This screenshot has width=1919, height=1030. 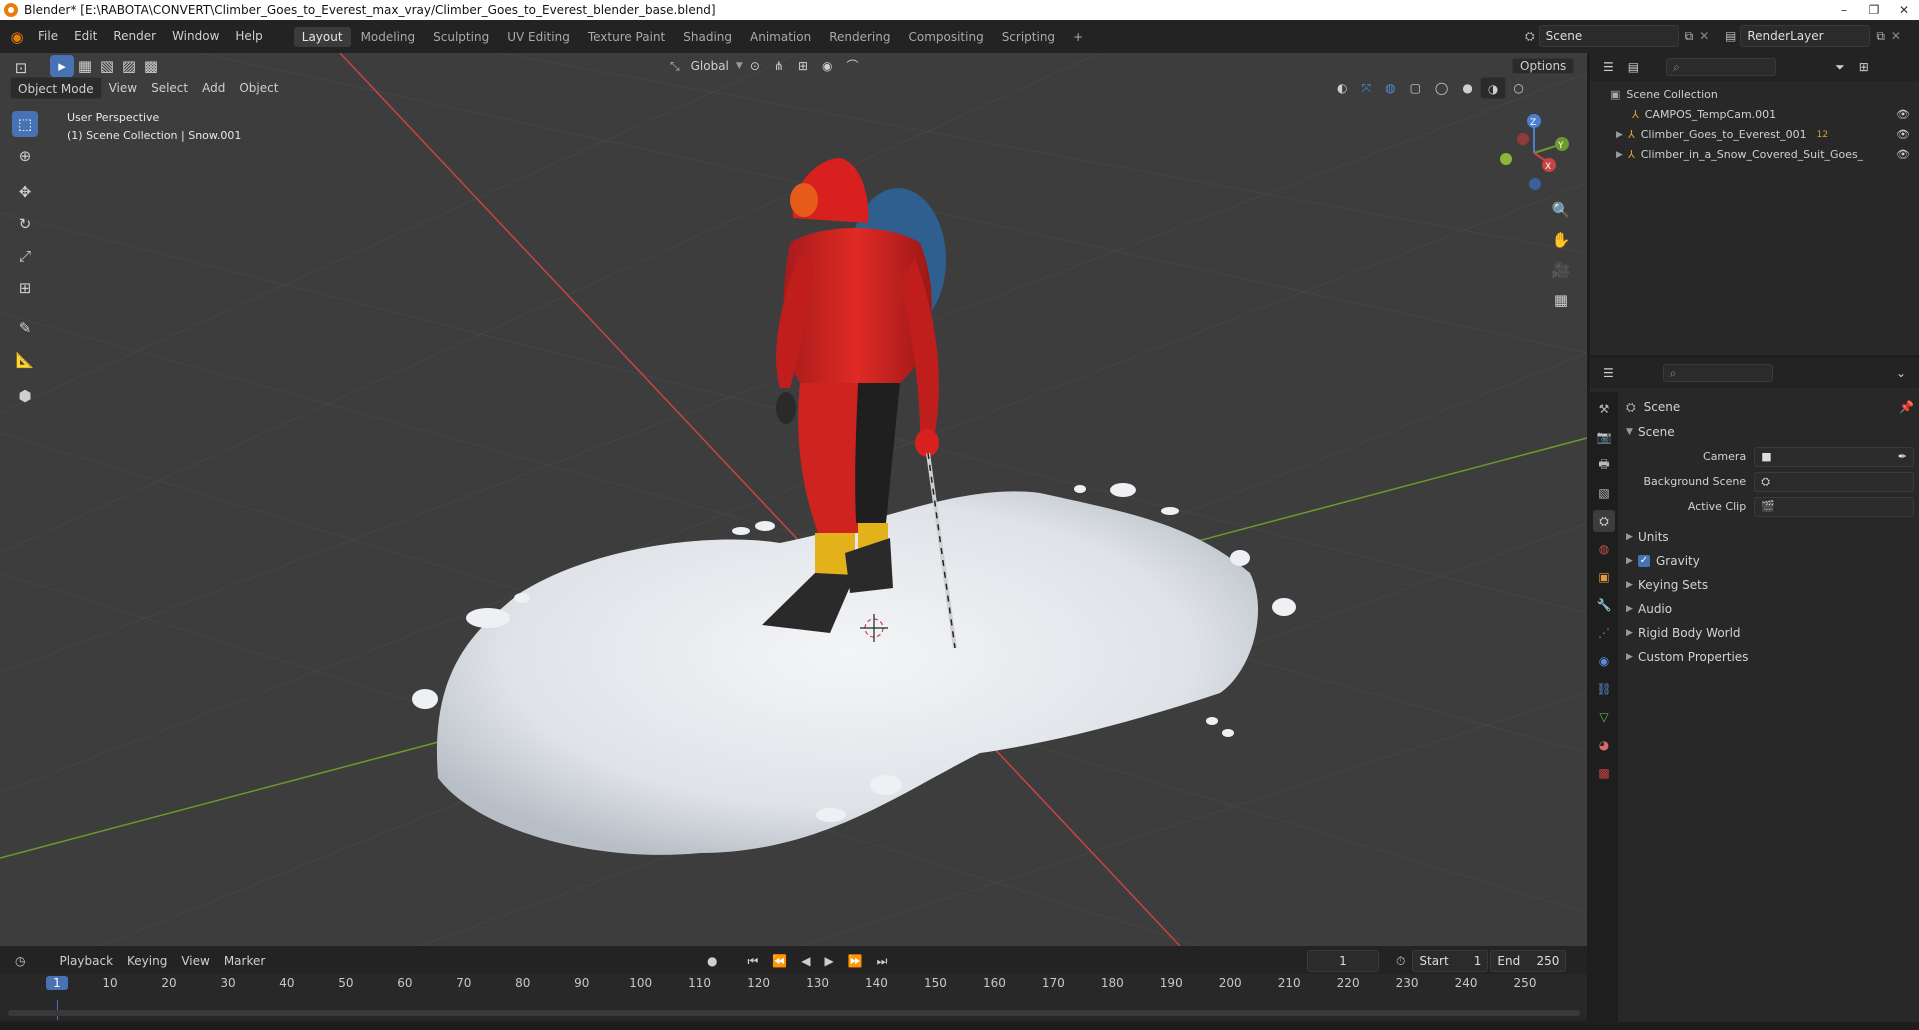 I want to click on new-render-layer-icon: ⧉, so click(x=1880, y=36).